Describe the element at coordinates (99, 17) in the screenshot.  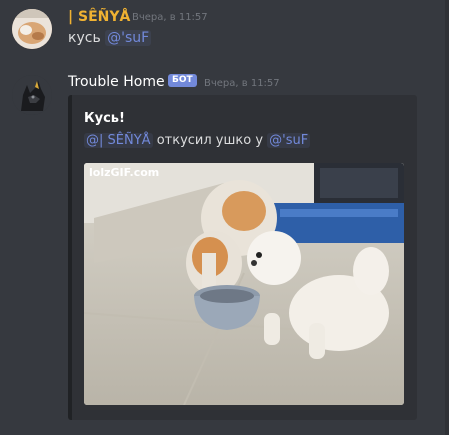
I see `message-author: | SÊÑYÅ` at that location.